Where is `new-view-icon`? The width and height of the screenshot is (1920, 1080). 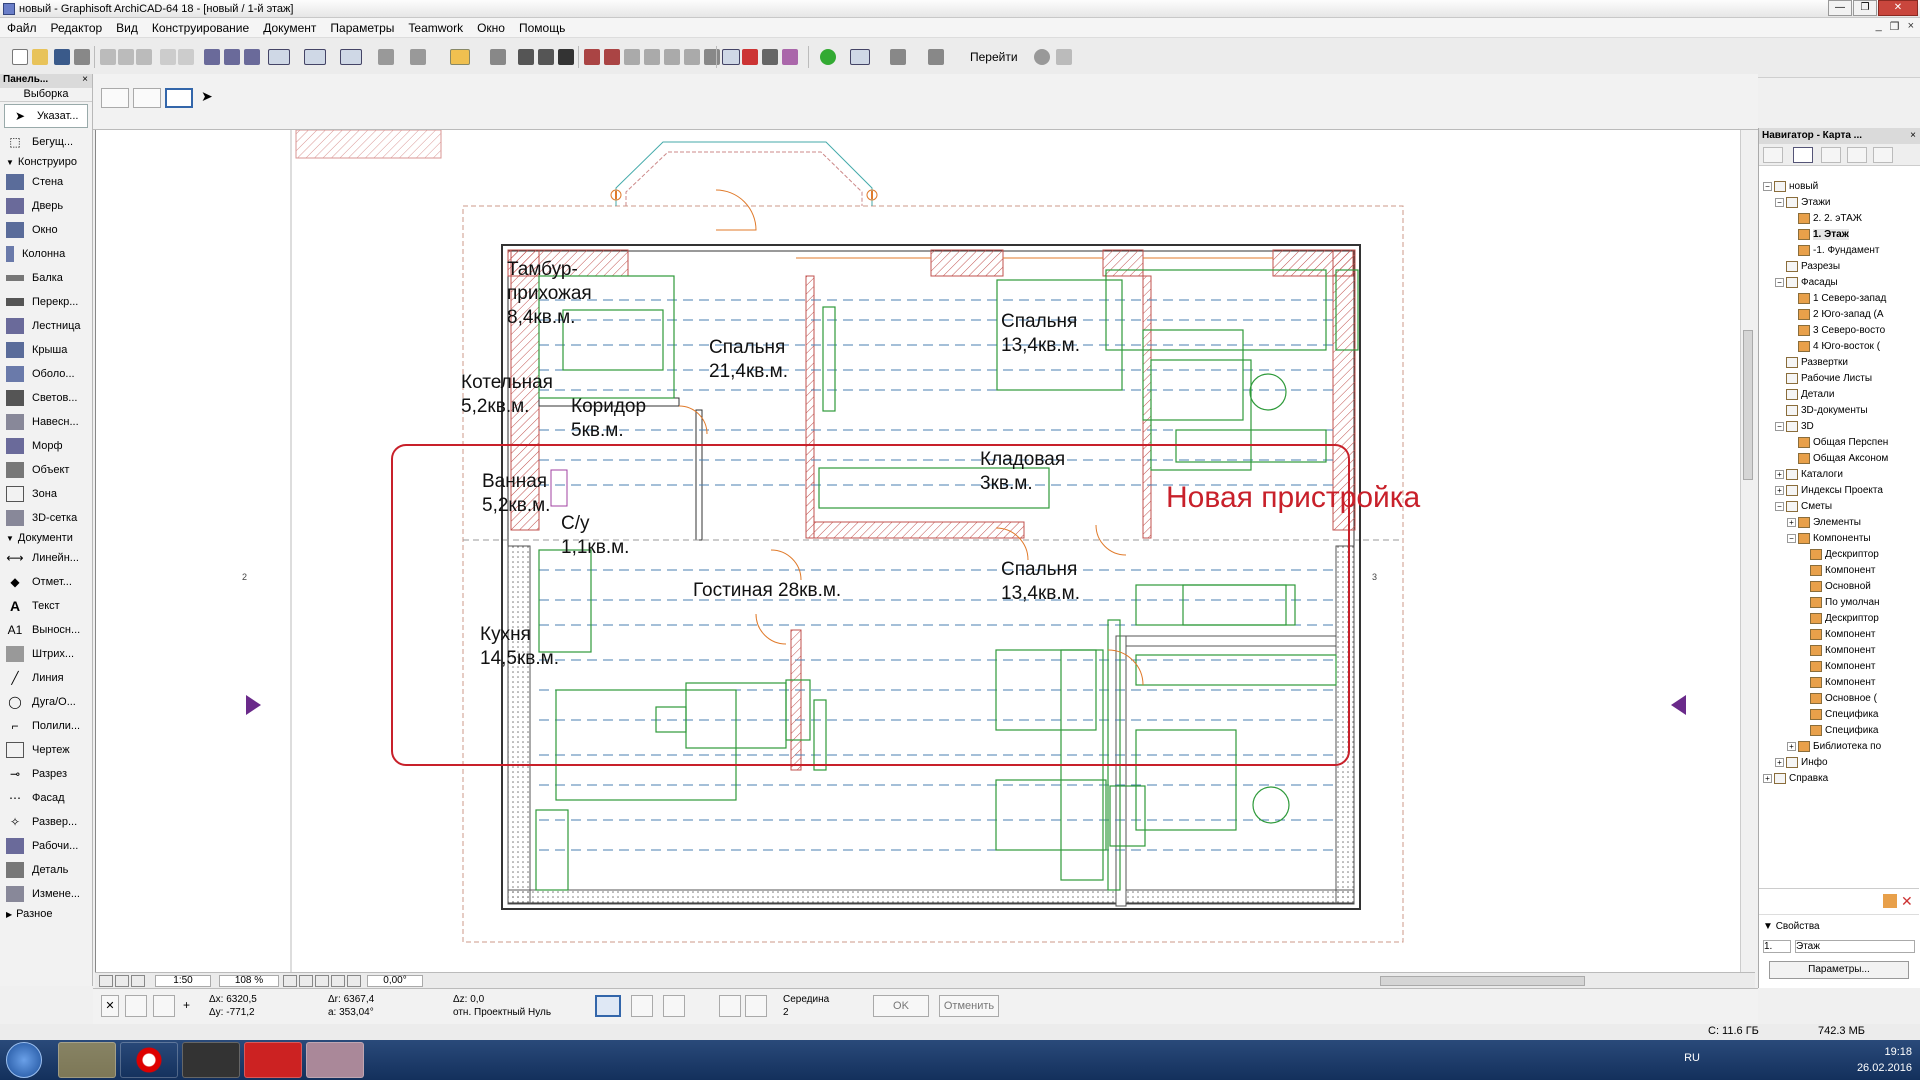 new-view-icon is located at coordinates (1890, 901).